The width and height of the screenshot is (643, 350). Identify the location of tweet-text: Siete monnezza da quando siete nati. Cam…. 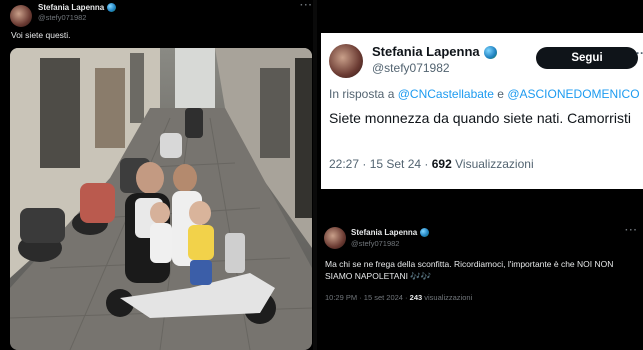
(480, 118).